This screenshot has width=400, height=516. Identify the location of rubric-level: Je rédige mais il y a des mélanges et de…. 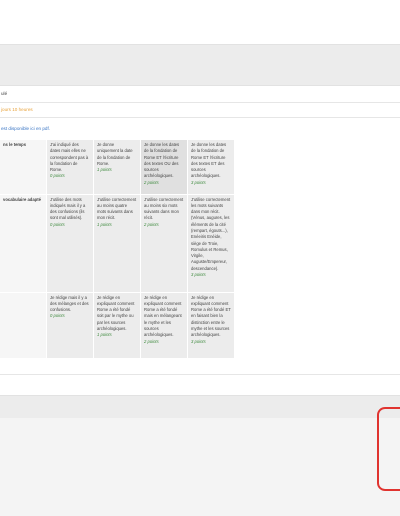
(70, 325).